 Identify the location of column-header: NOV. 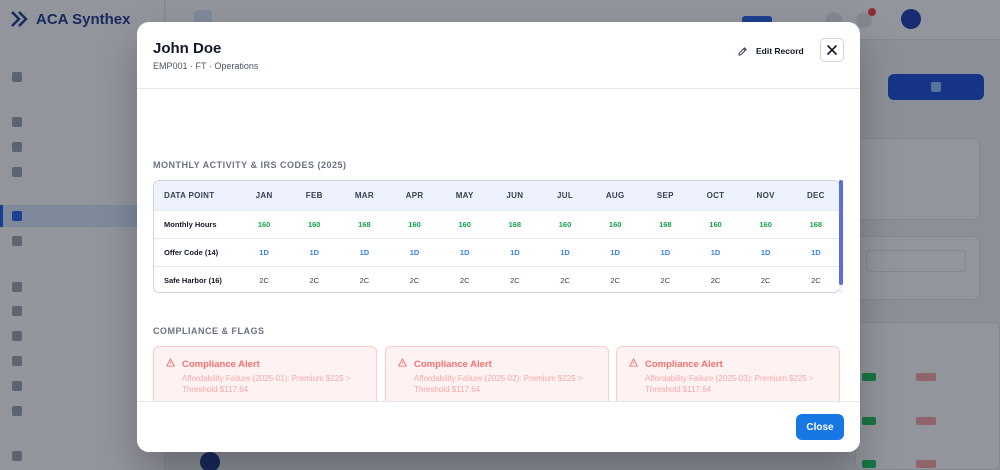
(765, 195).